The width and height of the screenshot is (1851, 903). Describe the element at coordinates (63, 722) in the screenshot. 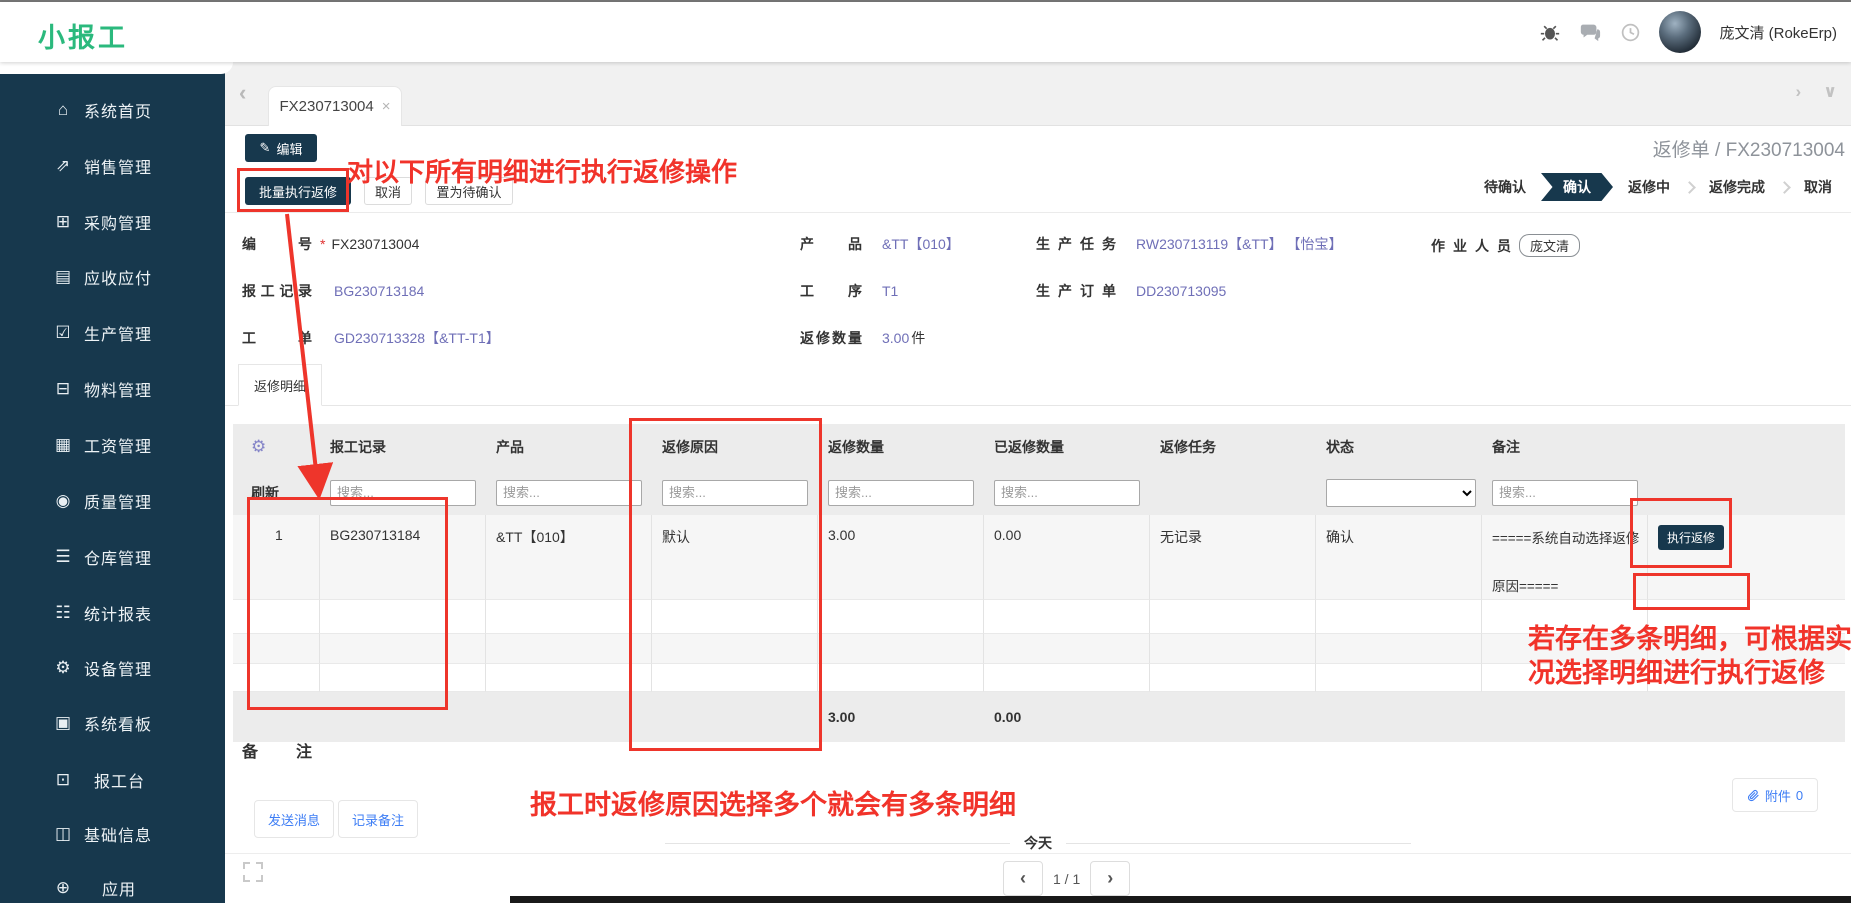

I see `kanban-icon: ▣` at that location.